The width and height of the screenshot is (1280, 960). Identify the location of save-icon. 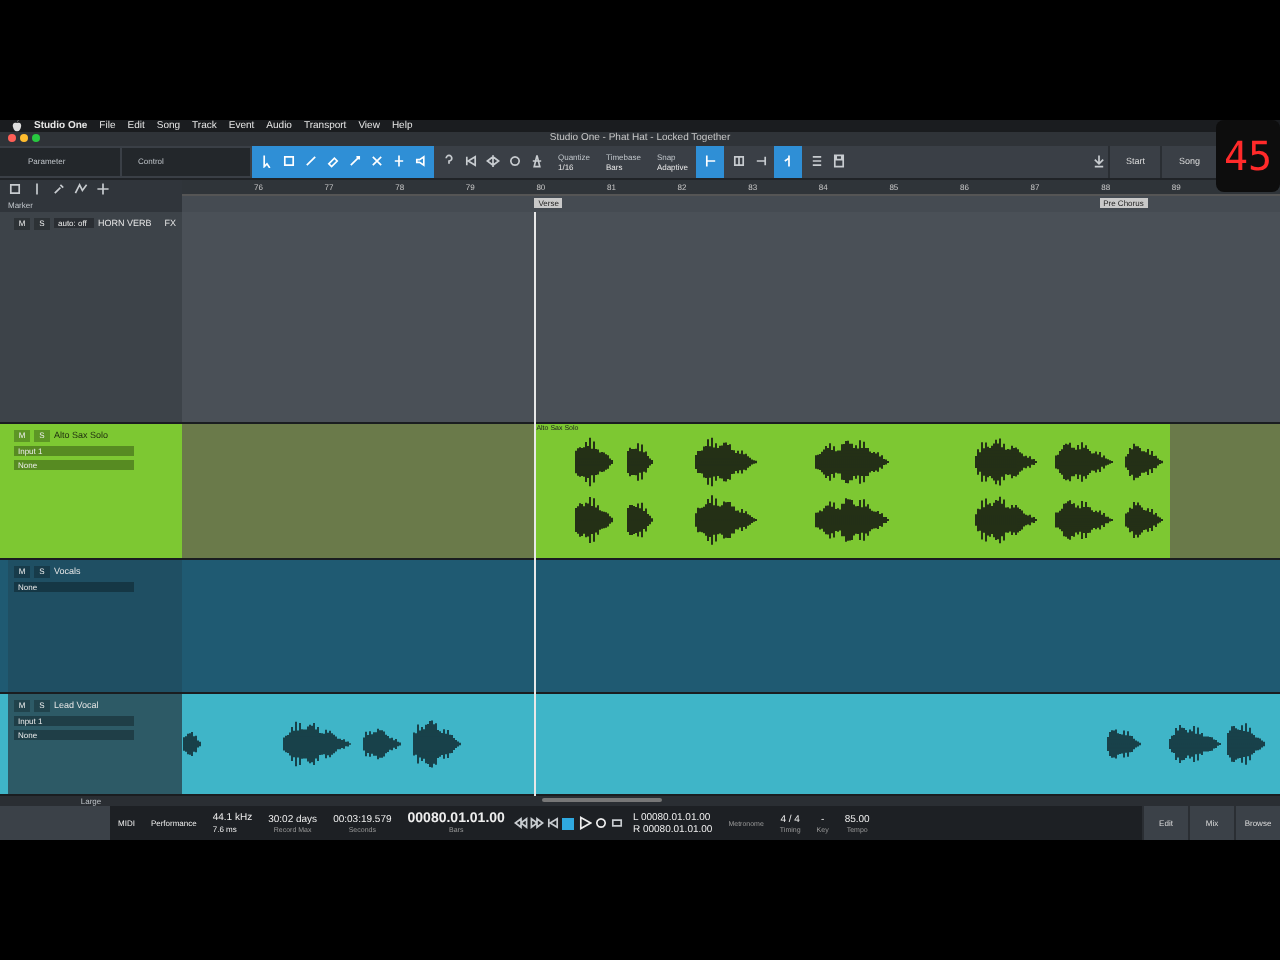
(838, 161).